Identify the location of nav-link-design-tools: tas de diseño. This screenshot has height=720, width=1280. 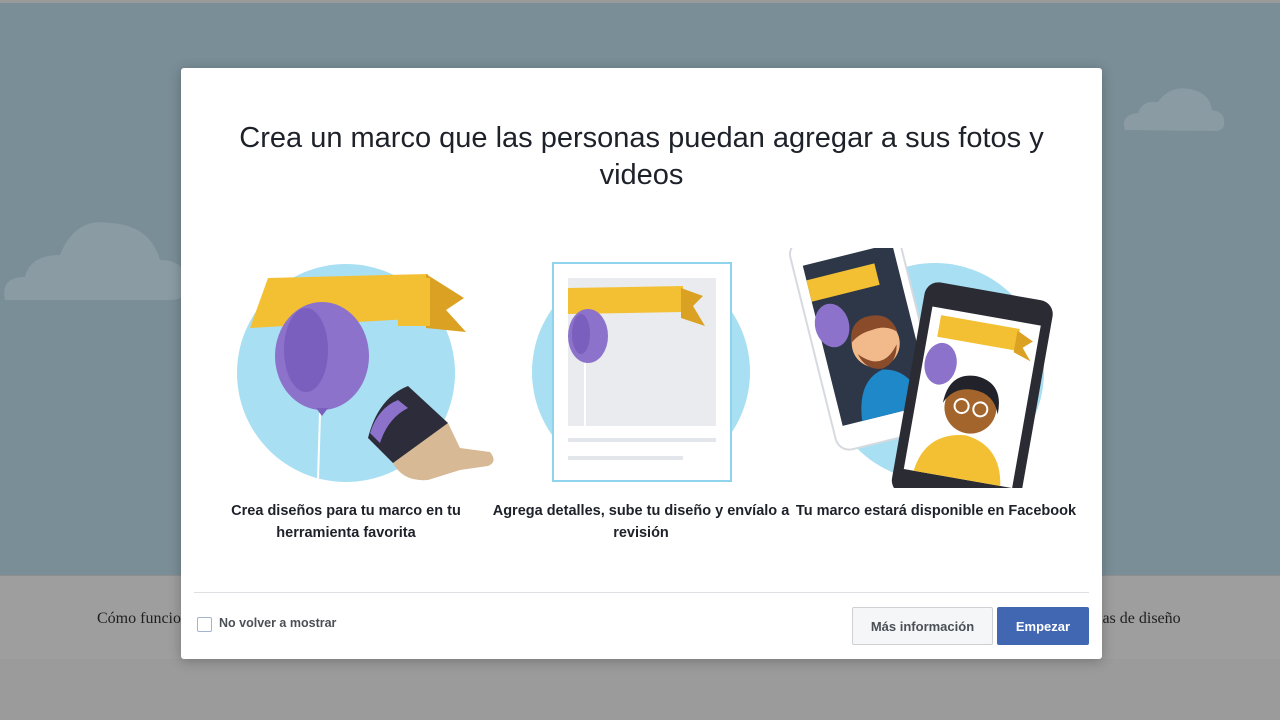
(1139, 619).